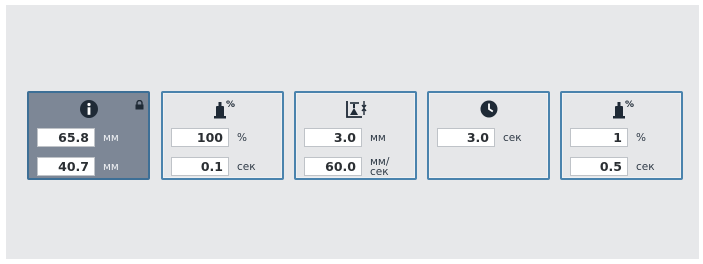  I want to click on parameter-row: 65.8 мм, so click(78, 137).